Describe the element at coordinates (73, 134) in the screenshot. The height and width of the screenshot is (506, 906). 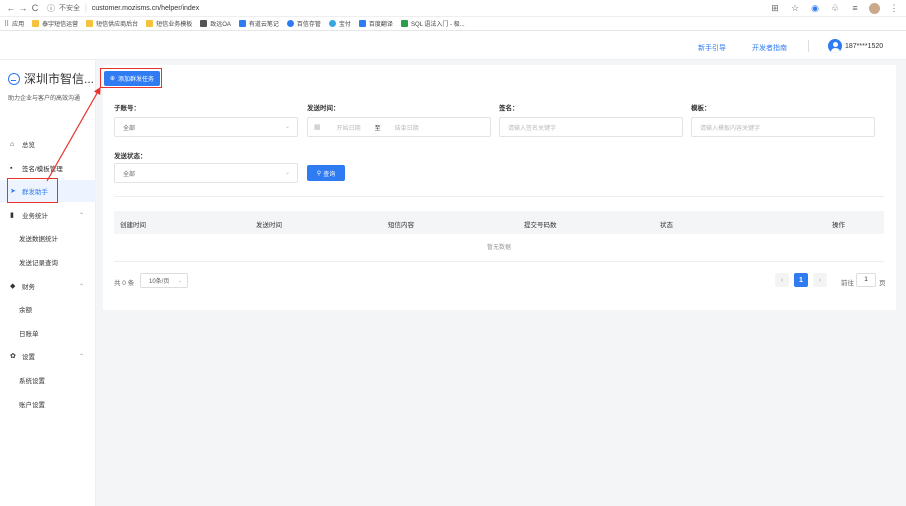
I see `annotation-arrow` at that location.